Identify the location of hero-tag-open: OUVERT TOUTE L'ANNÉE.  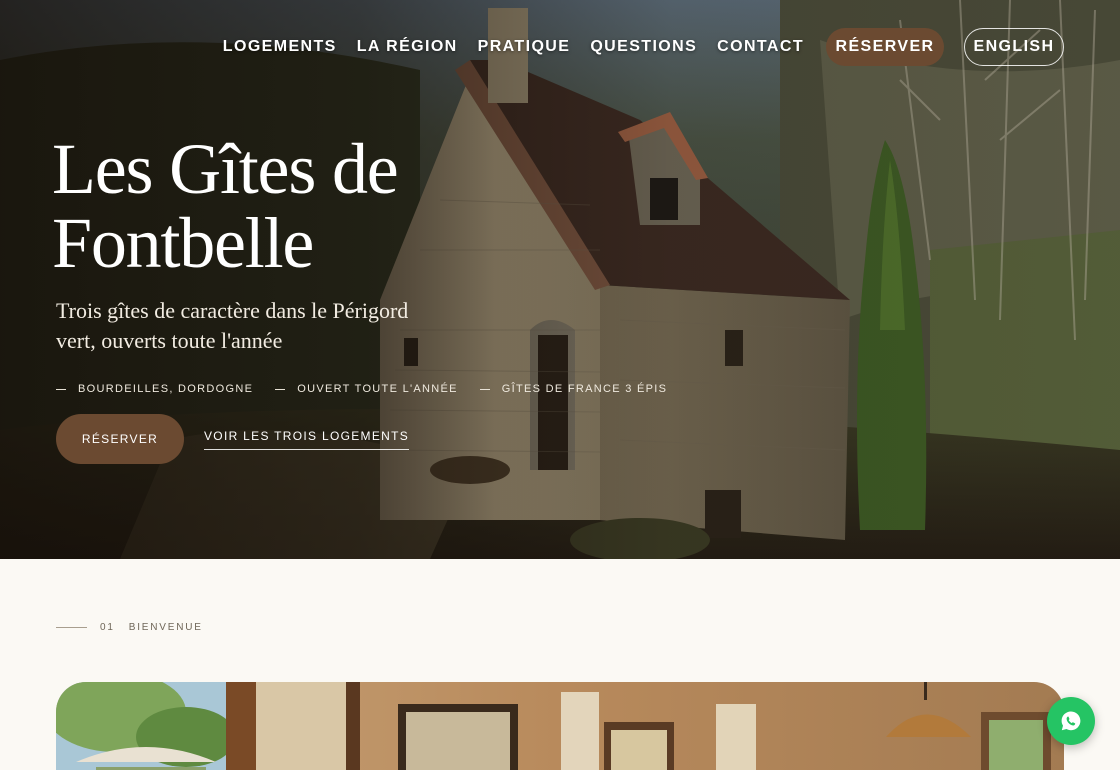
(366, 389).